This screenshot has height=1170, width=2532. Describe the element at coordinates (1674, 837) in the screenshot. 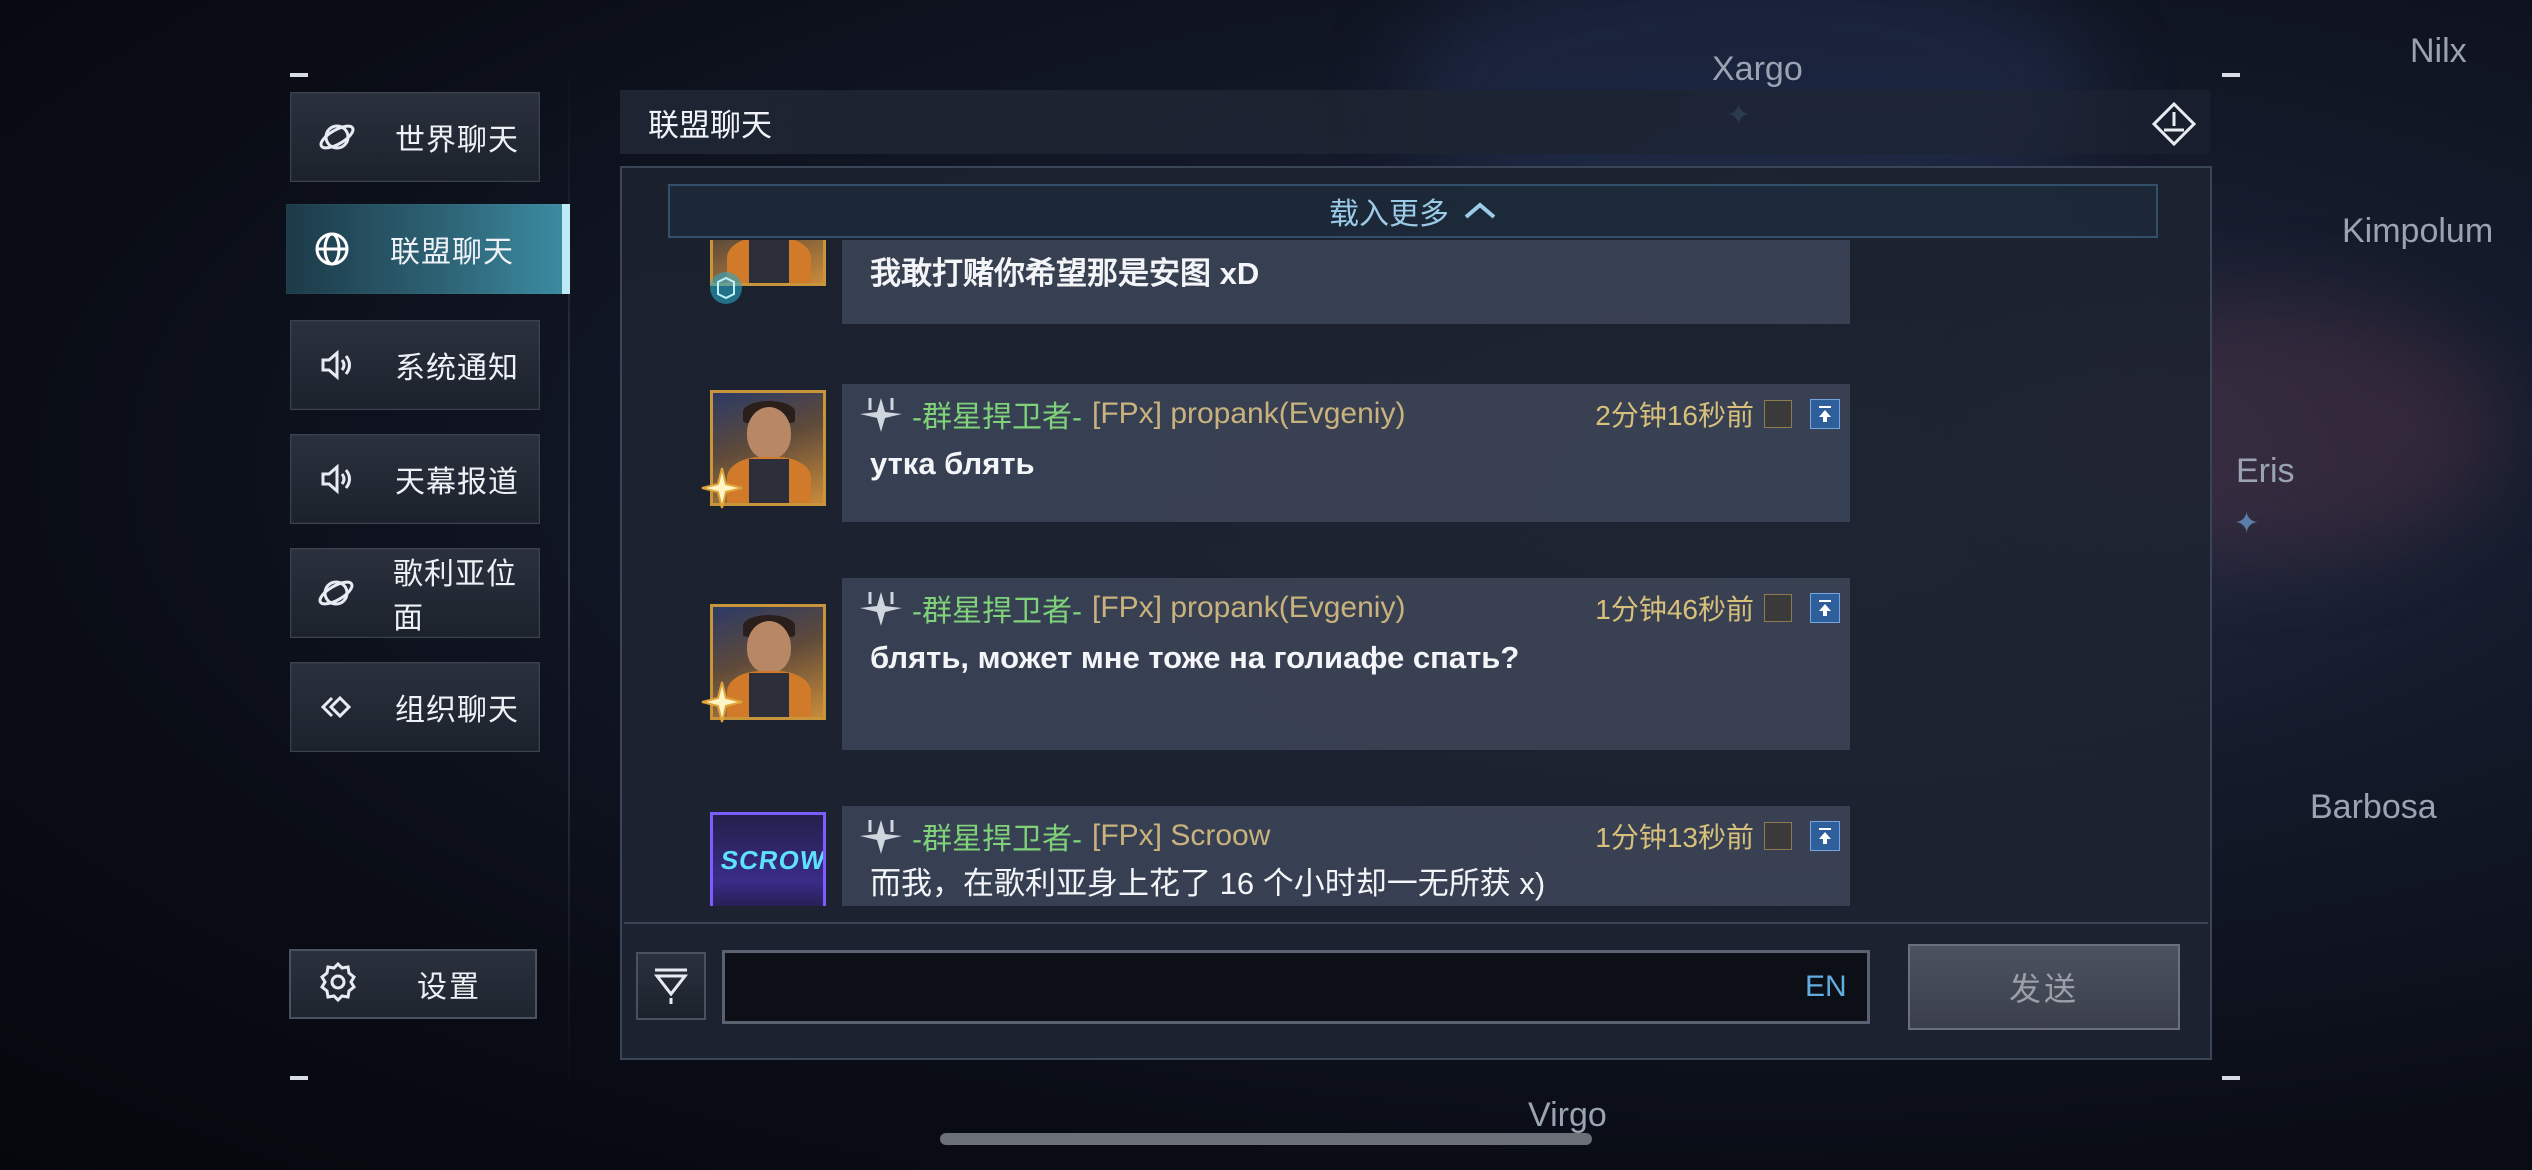

I see `timestamp: 1分钟13秒前` at that location.